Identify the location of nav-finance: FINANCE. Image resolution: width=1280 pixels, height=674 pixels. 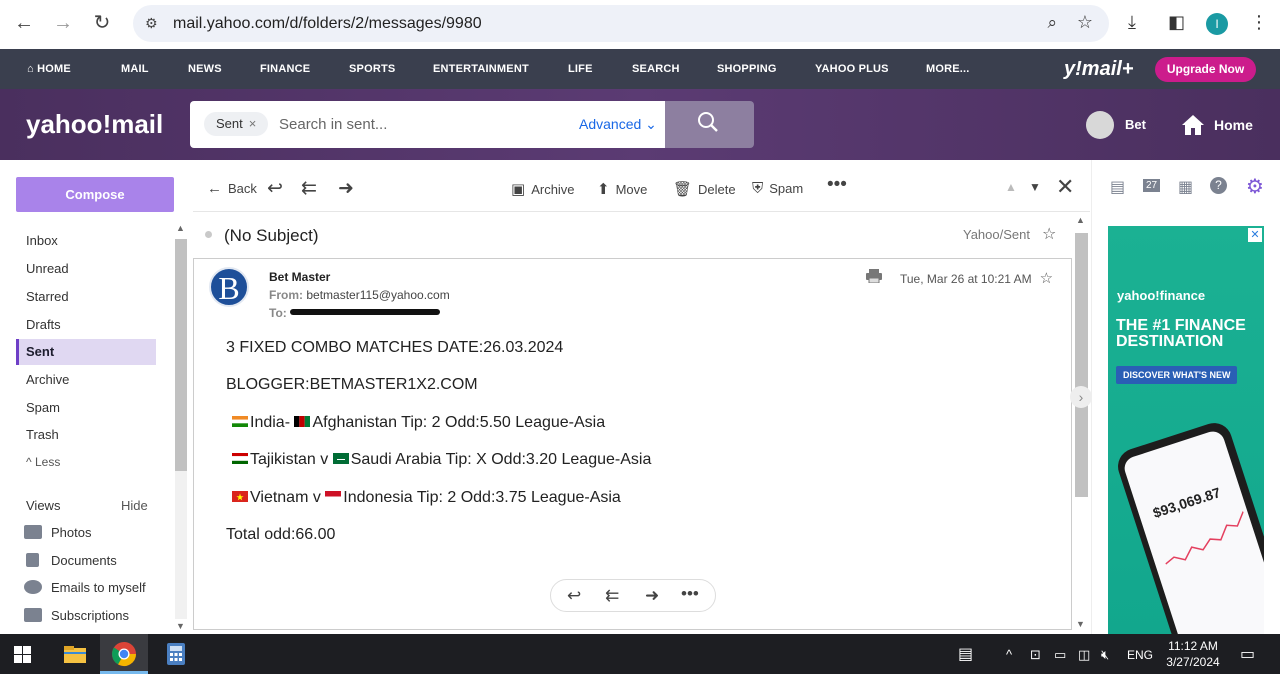
(285, 69).